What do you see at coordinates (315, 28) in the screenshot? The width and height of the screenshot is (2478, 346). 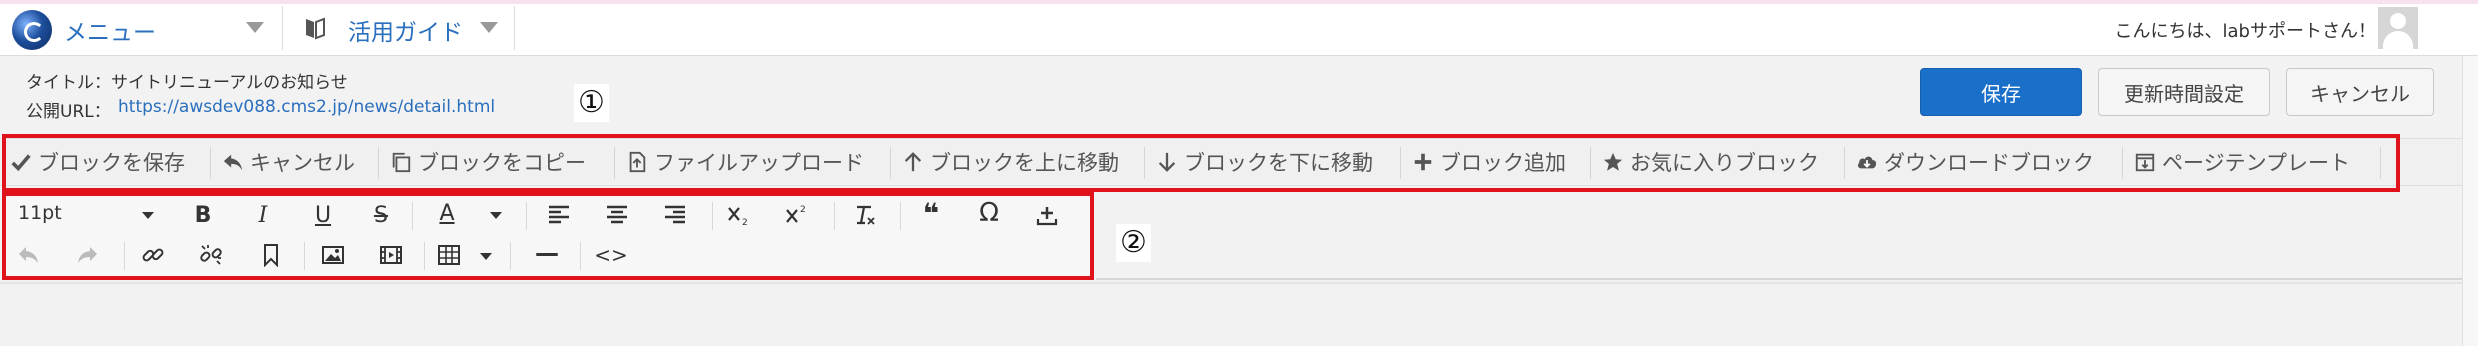 I see `guide-book-icon` at bounding box center [315, 28].